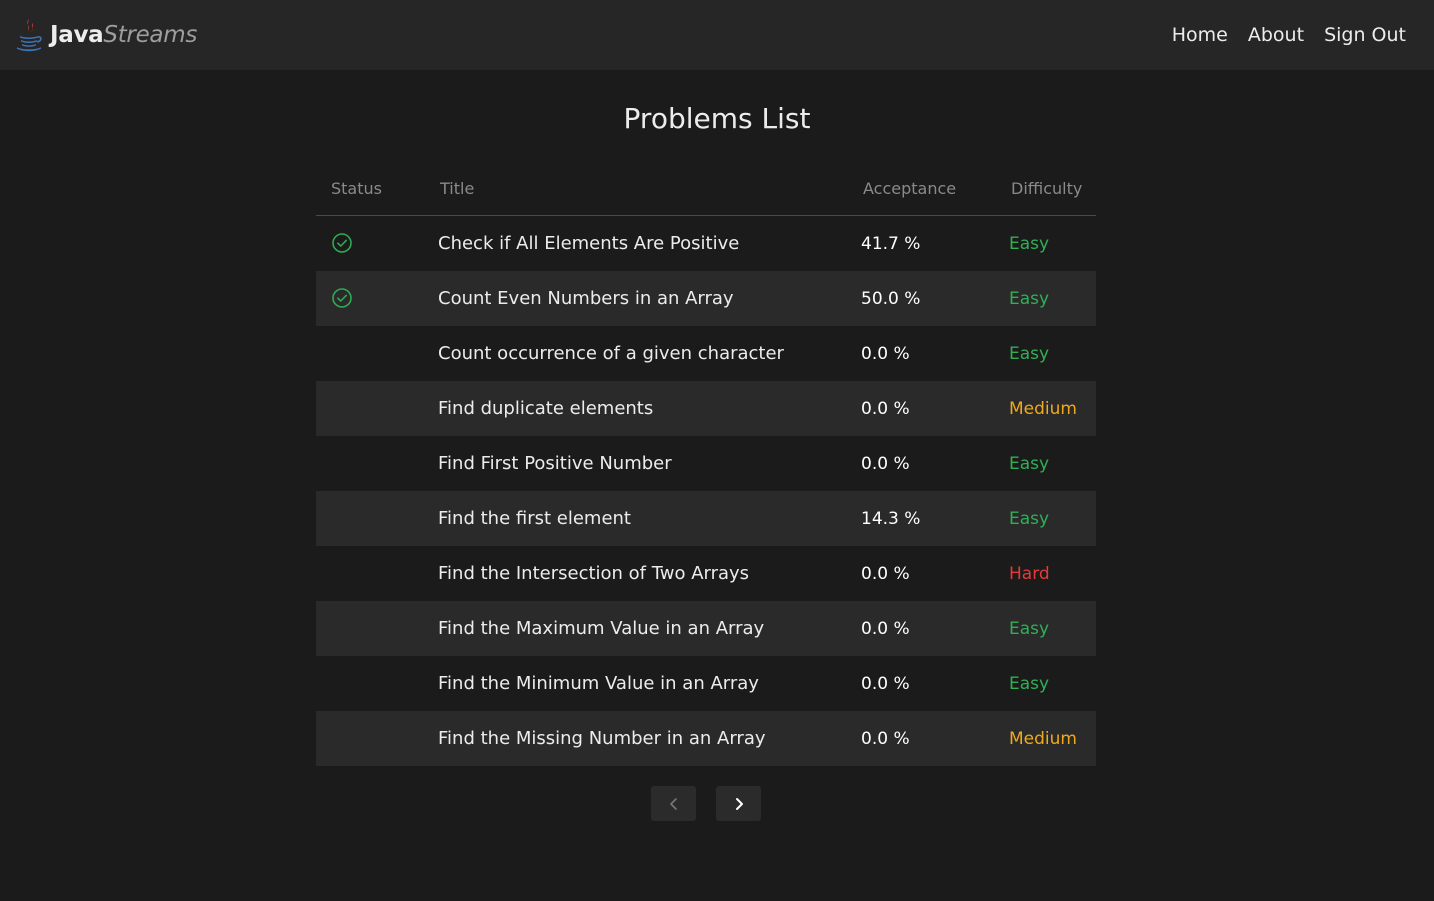 The height and width of the screenshot is (901, 1434). What do you see at coordinates (891, 298) in the screenshot?
I see `acceptance-value: 50.0 %` at bounding box center [891, 298].